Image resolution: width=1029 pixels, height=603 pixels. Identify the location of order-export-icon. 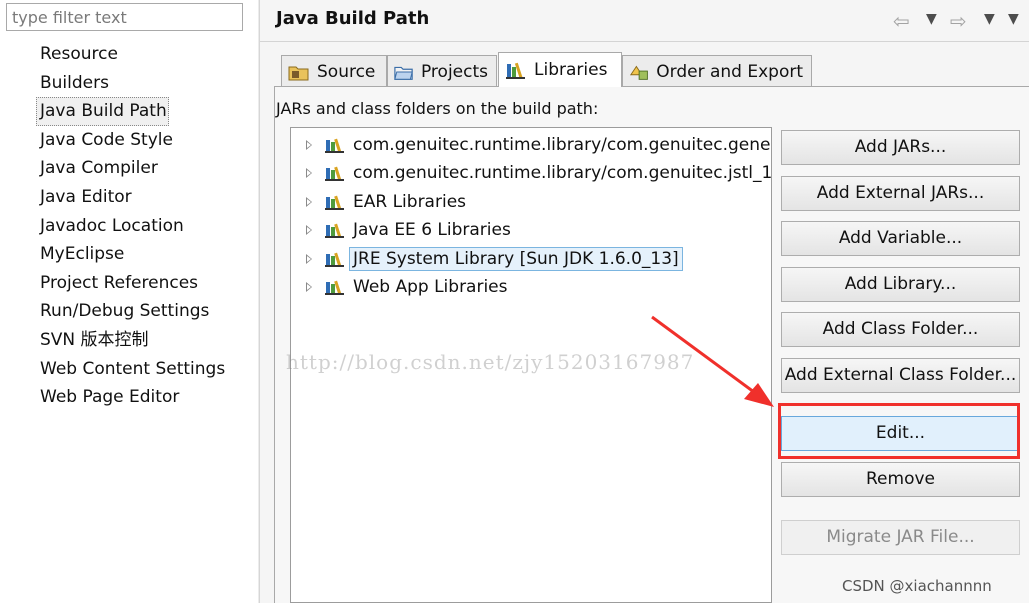
(638, 72).